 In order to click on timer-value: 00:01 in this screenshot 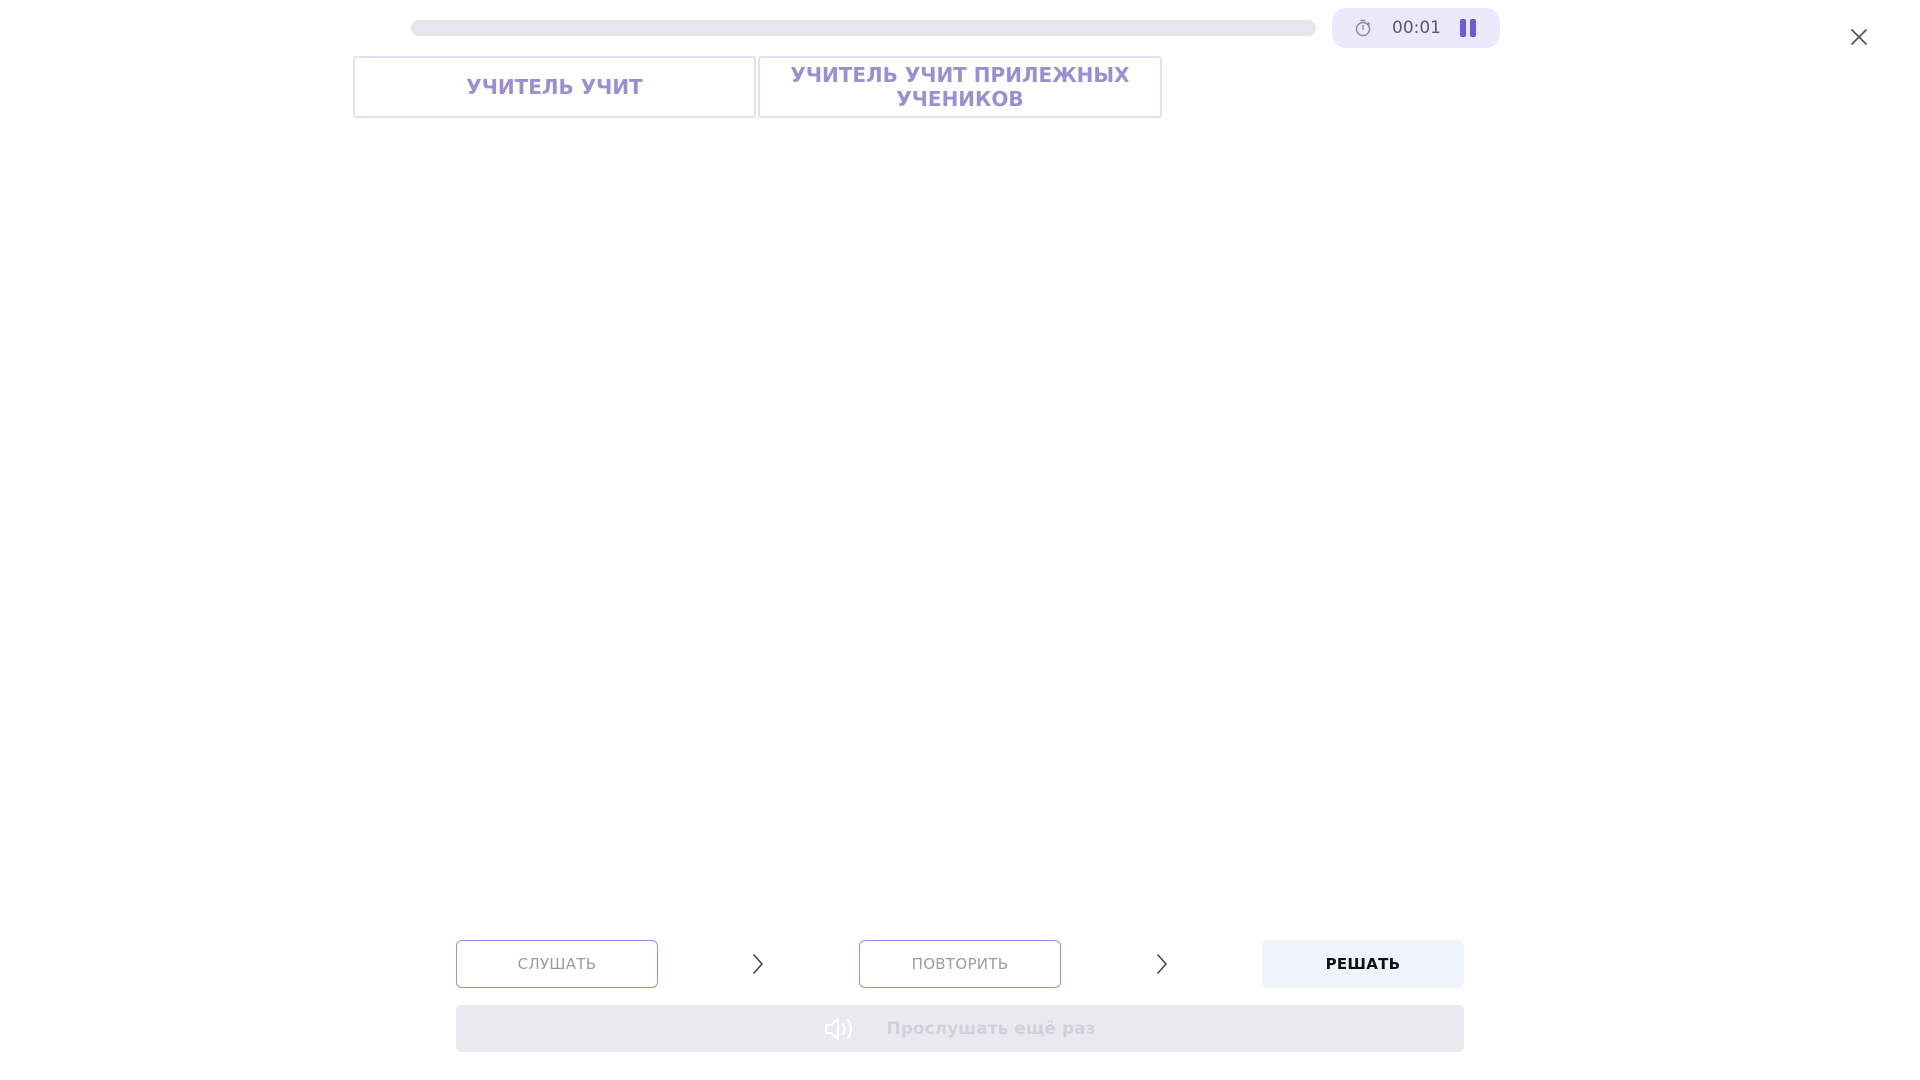, I will do `click(1416, 28)`.